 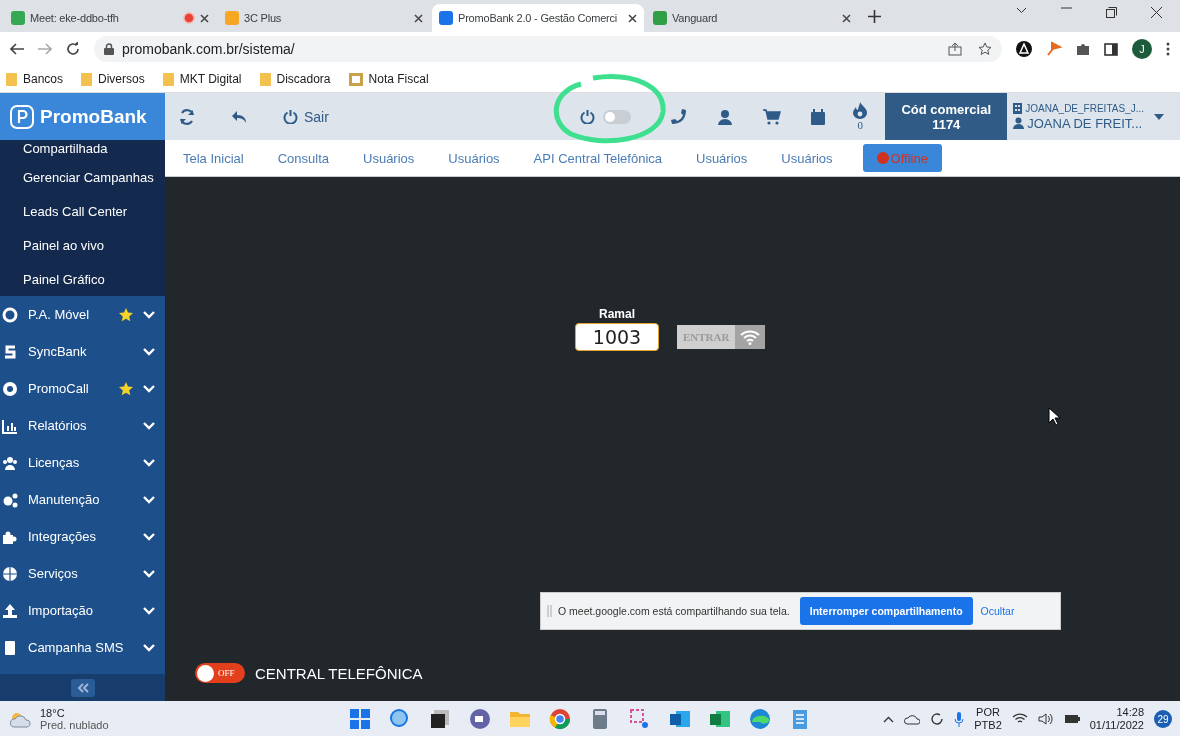 What do you see at coordinates (35, 79) in the screenshot?
I see `bookmark: Bancos` at bounding box center [35, 79].